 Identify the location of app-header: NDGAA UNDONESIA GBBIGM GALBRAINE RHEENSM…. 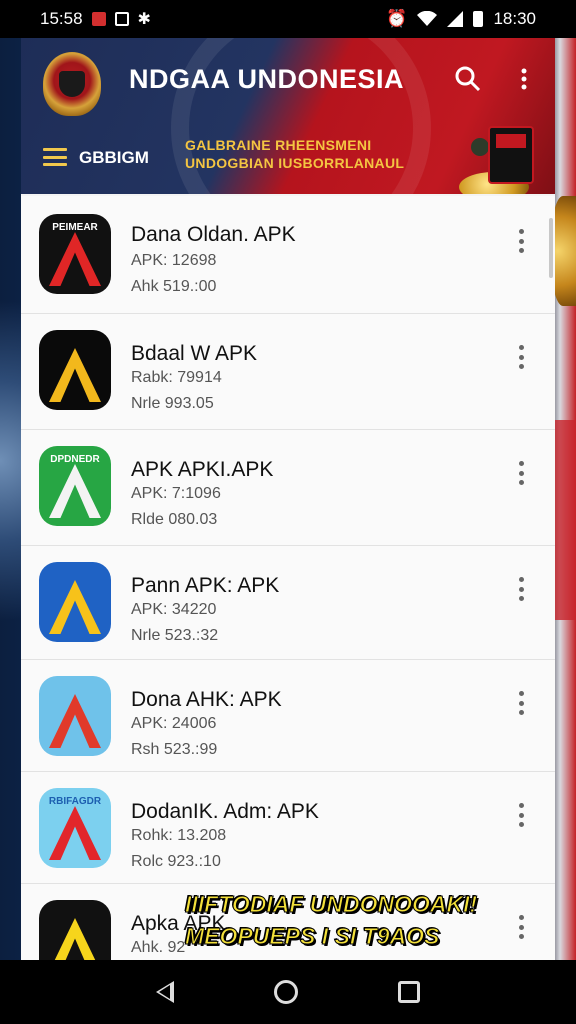
(288, 116).